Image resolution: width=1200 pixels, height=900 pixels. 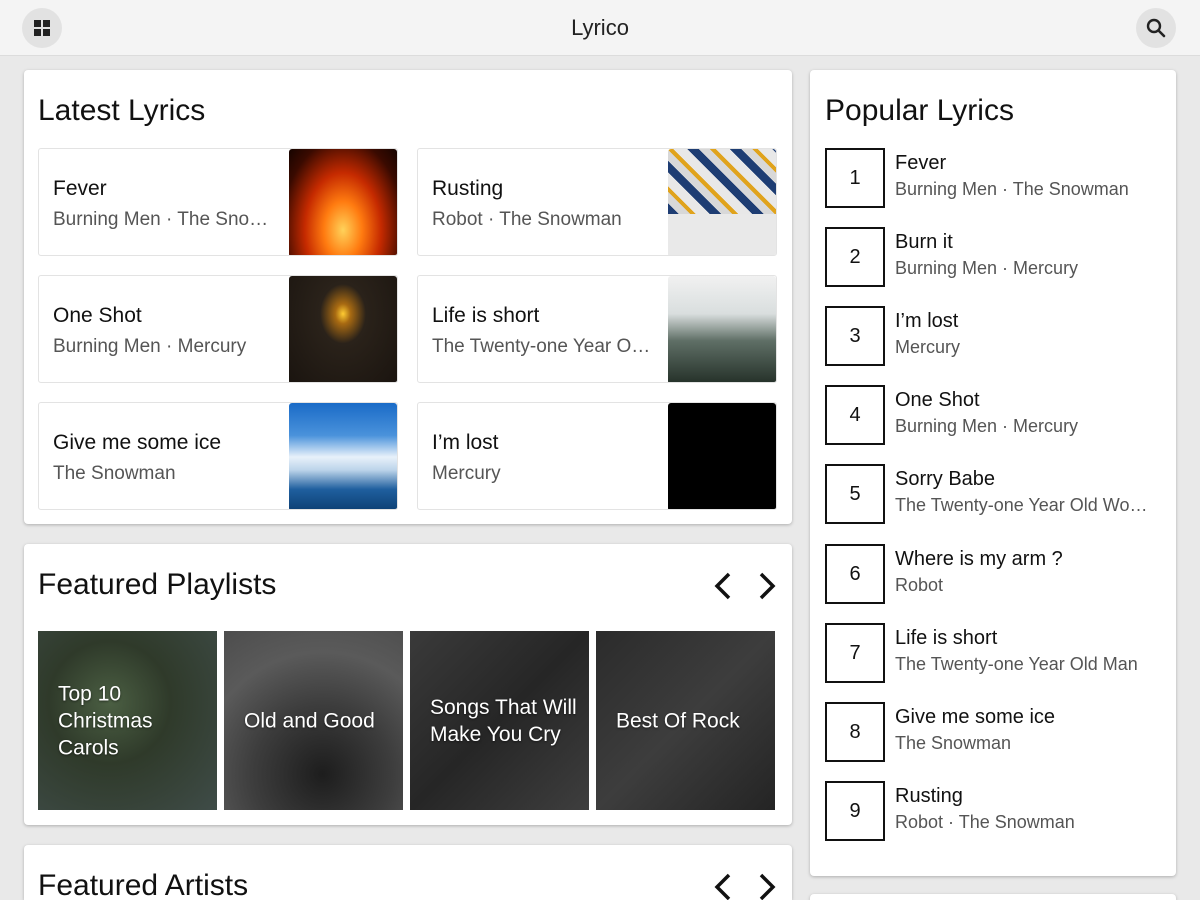 I want to click on popular-lyric-item: 1 Fever Burning Men · The Snowman, so click(x=995, y=178).